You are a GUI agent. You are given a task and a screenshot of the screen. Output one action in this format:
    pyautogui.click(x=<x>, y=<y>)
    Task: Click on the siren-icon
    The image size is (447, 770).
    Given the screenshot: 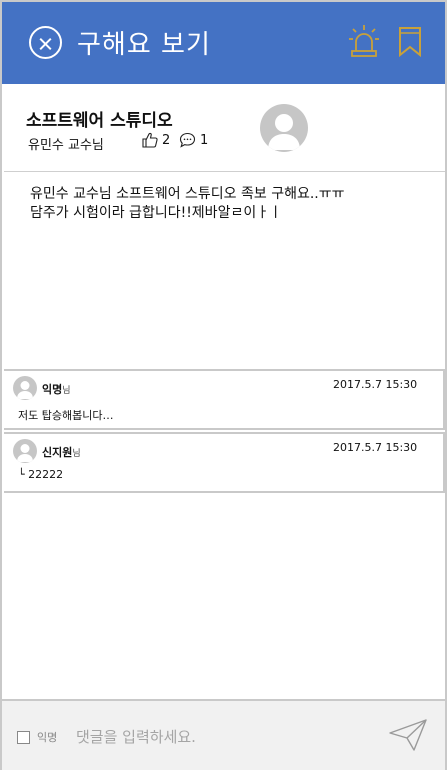 What is the action you would take?
    pyautogui.click(x=364, y=41)
    